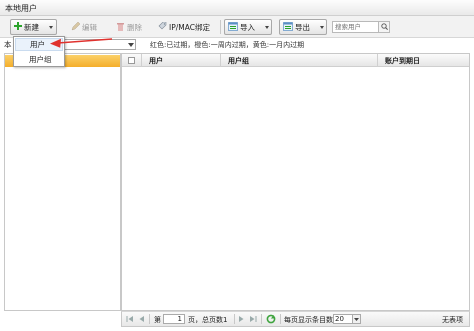 This screenshot has width=474, height=331. I want to click on refresh-icon, so click(271, 320).